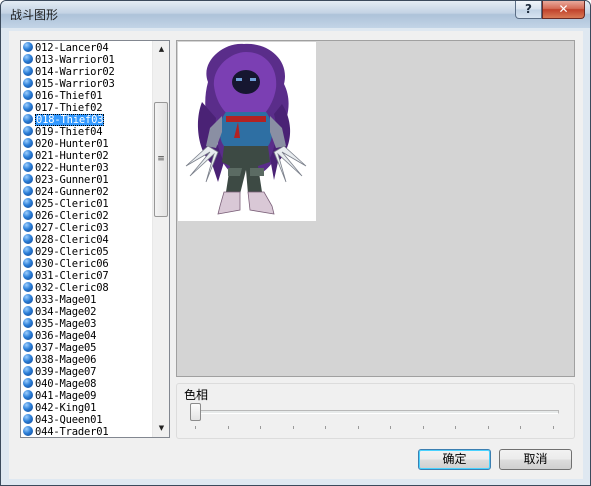 The width and height of the screenshot is (591, 486). I want to click on list-item: 022-Hunter03, so click(86, 168).